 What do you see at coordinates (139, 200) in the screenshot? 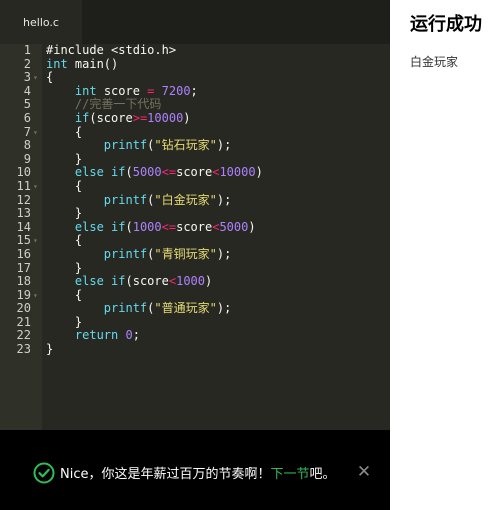
I see `code-text: printf("白金玩家");` at bounding box center [139, 200].